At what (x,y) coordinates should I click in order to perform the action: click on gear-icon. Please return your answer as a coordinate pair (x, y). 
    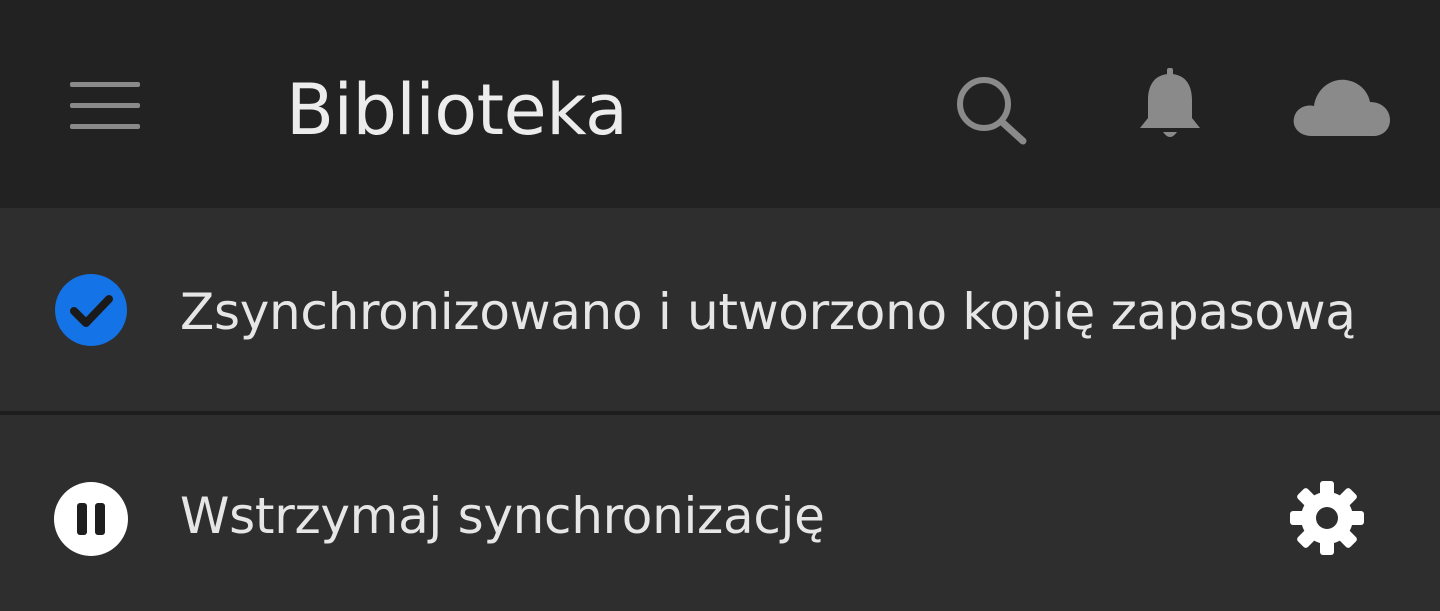
    Looking at the image, I should click on (1327, 518).